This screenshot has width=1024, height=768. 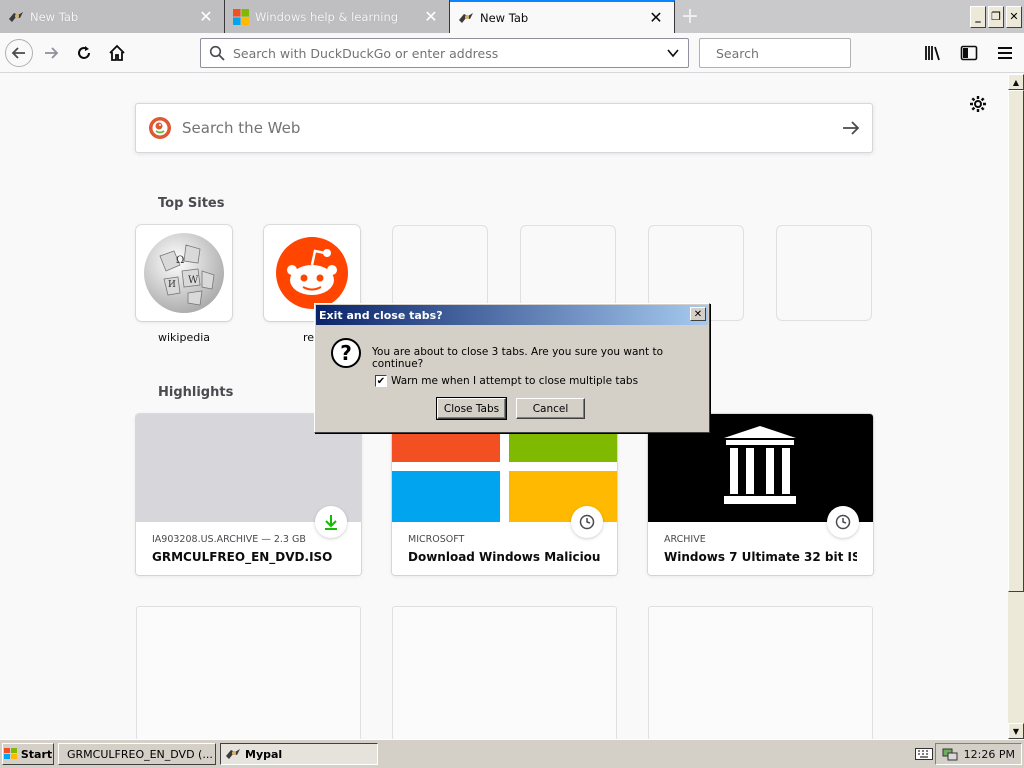 I want to click on highlight-source: MICROSOFT, so click(x=436, y=539).